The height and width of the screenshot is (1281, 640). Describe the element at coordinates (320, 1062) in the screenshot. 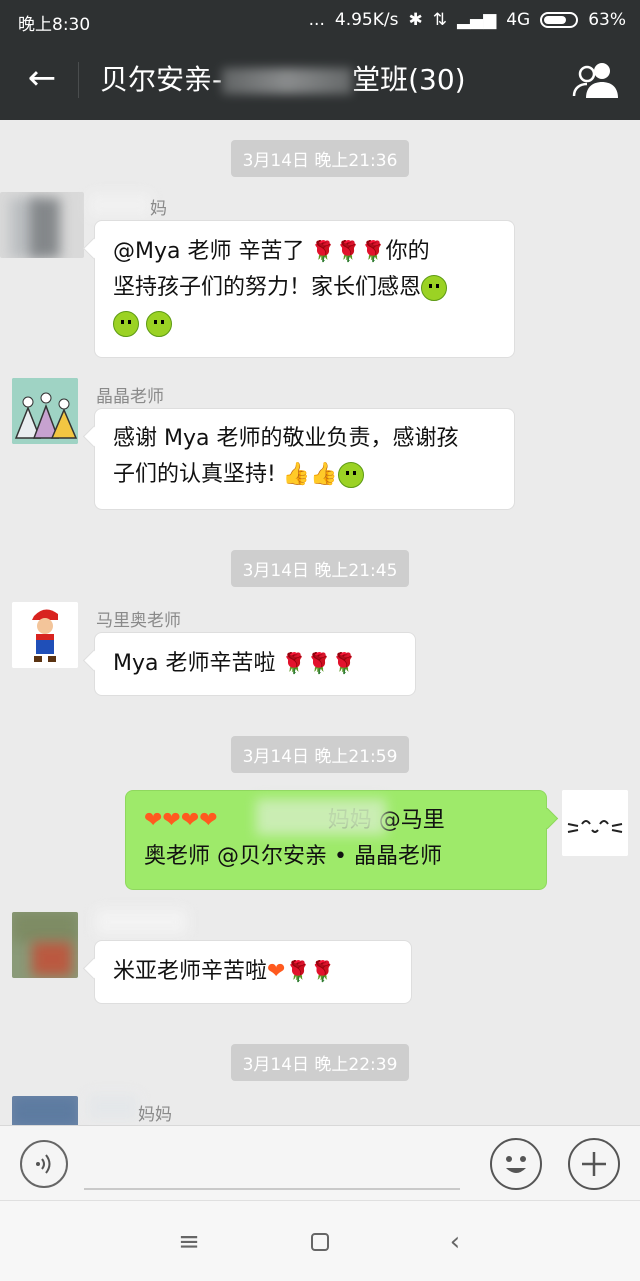

I see `timestamp: 3月14日 晚上22:39` at that location.